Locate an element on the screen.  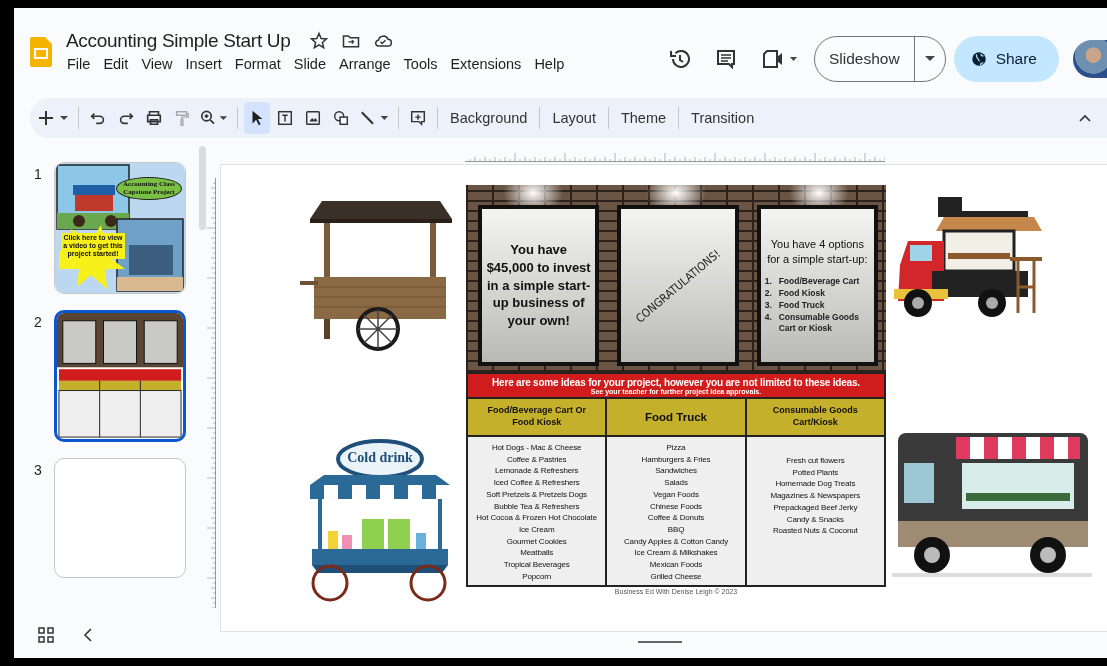
slide-number: 1 is located at coordinates (38, 174).